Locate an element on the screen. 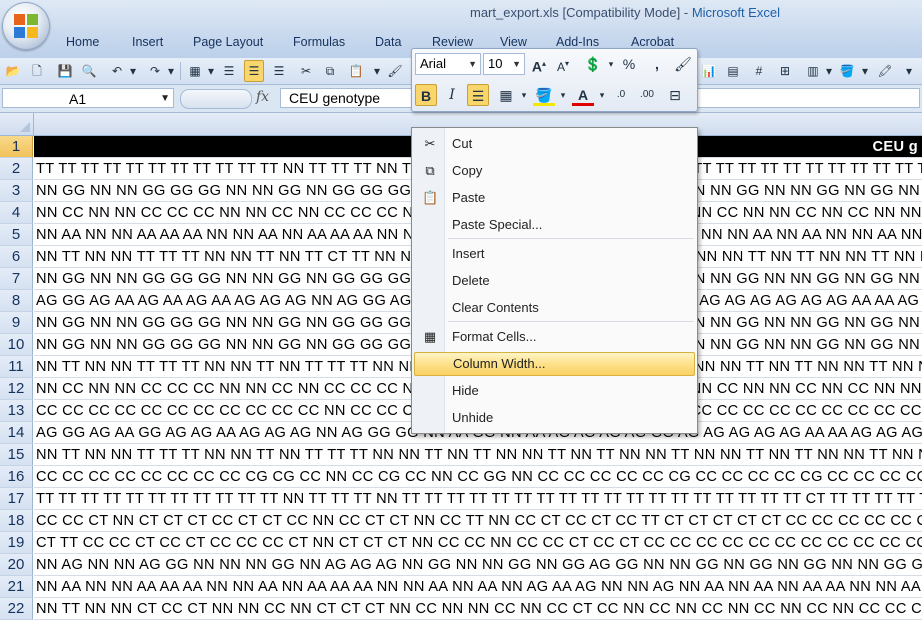 The image size is (922, 628). menu-item-clear-contents: Clear Contents is located at coordinates (554, 308).